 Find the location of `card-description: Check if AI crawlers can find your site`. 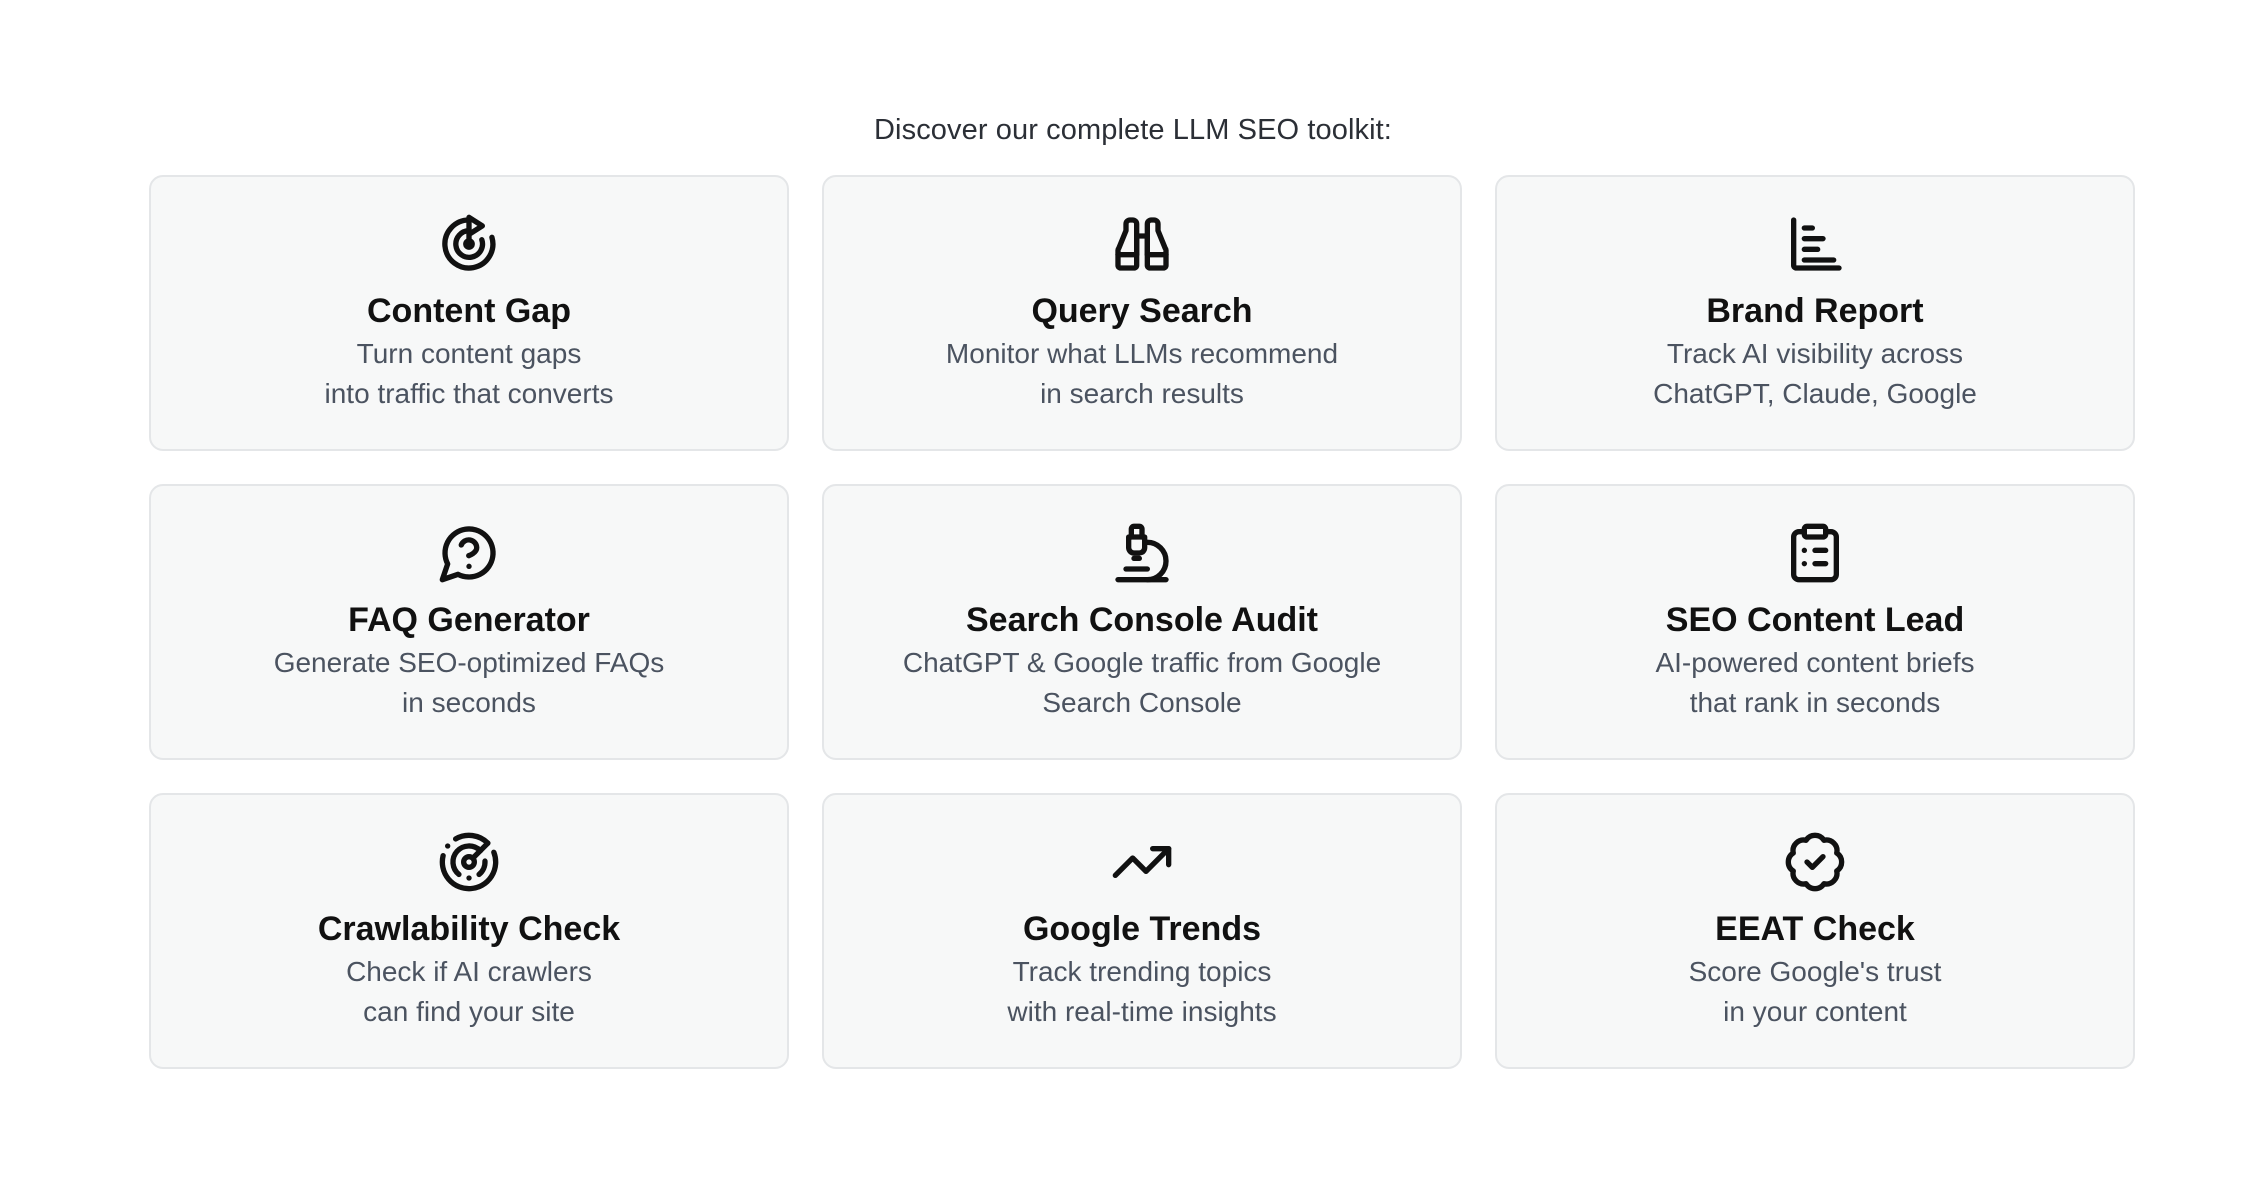

card-description: Check if AI crawlers can find your site is located at coordinates (469, 991).